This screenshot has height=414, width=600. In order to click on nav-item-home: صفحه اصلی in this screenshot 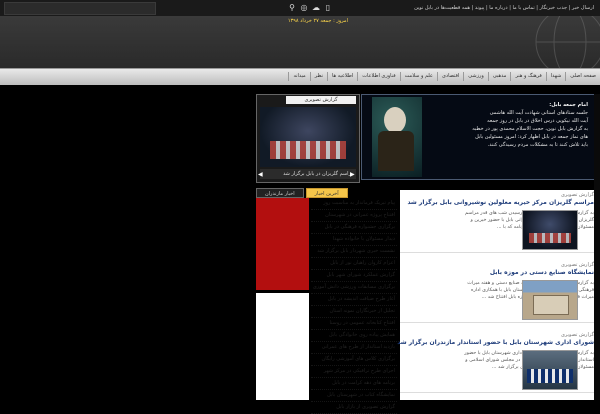, I will do `click(582, 76)`.